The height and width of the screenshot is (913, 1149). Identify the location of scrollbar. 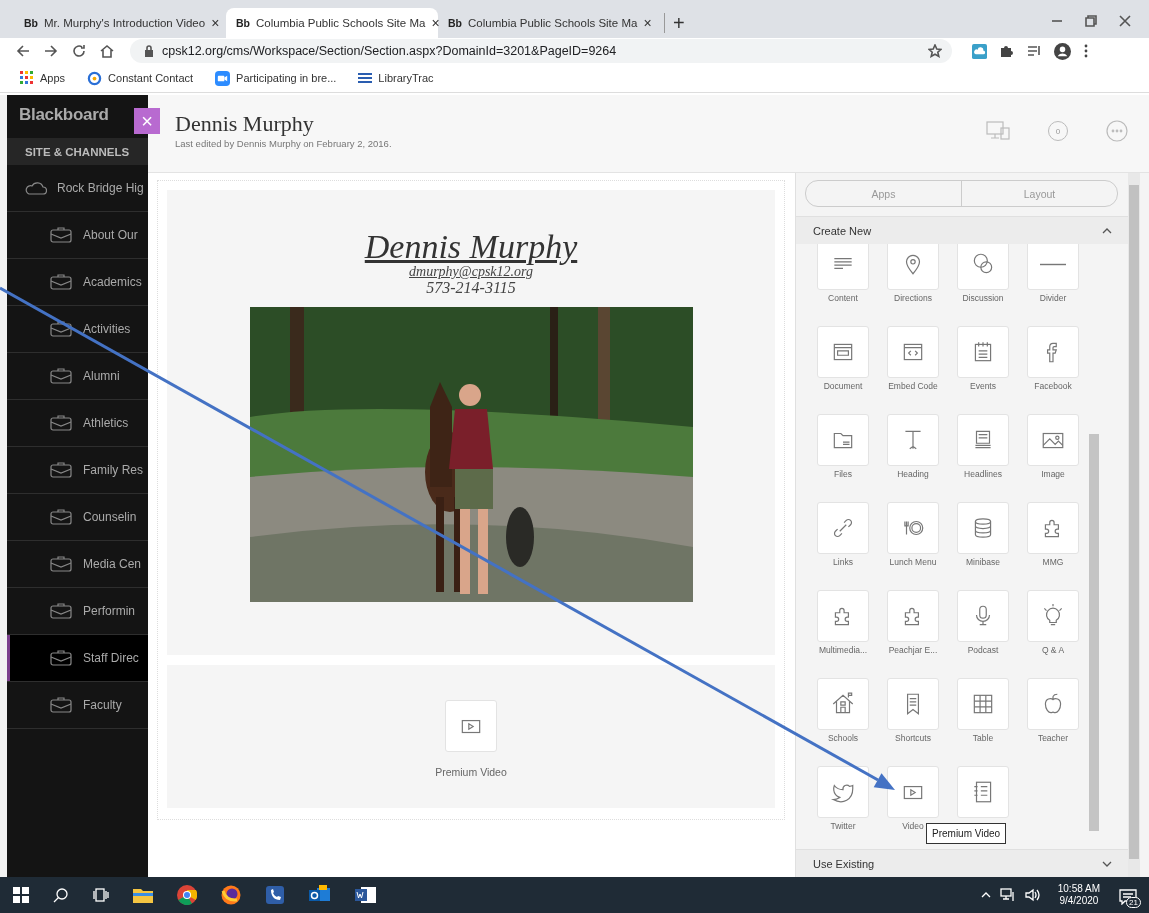
(1134, 525).